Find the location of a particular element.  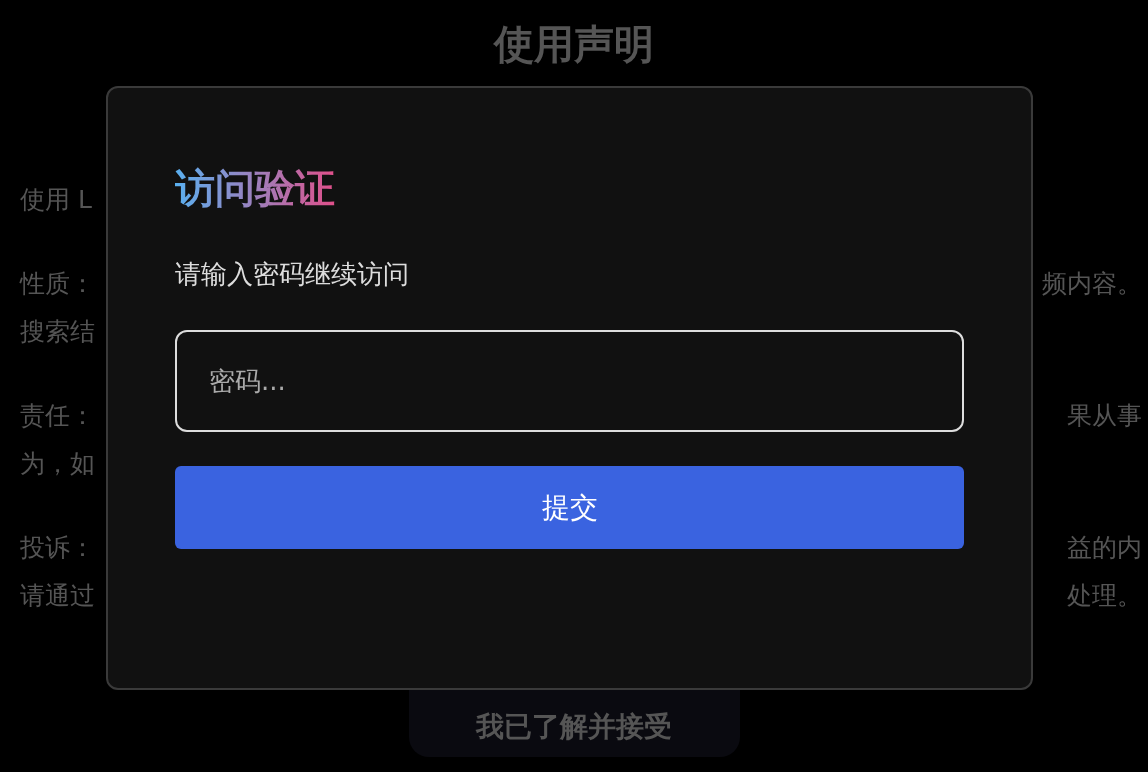

disclaimer-text: 使用 L is located at coordinates (56, 200).